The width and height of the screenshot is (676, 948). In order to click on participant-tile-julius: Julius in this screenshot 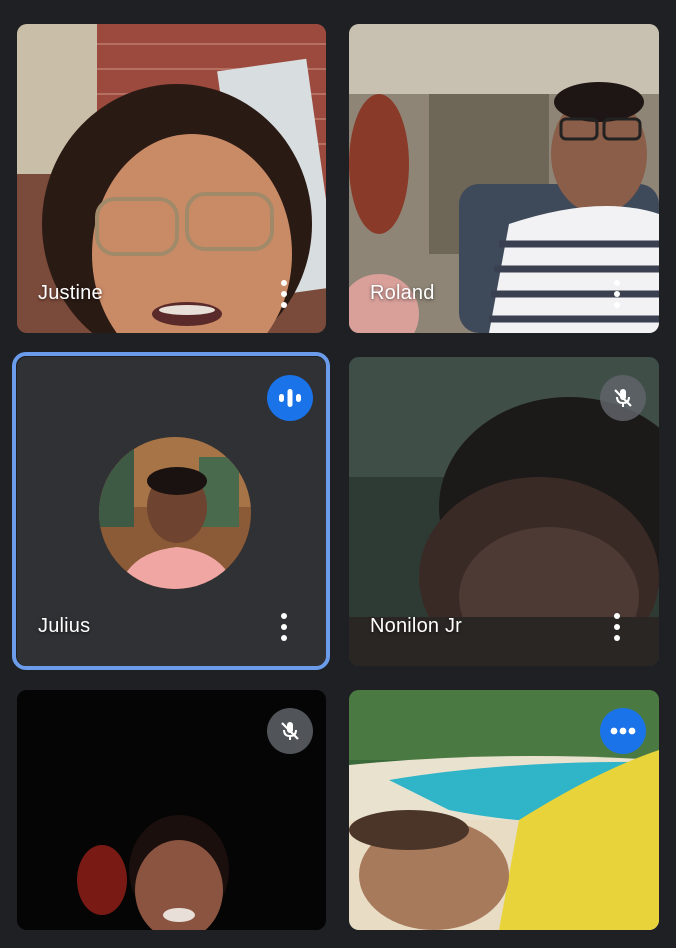, I will do `click(171, 511)`.